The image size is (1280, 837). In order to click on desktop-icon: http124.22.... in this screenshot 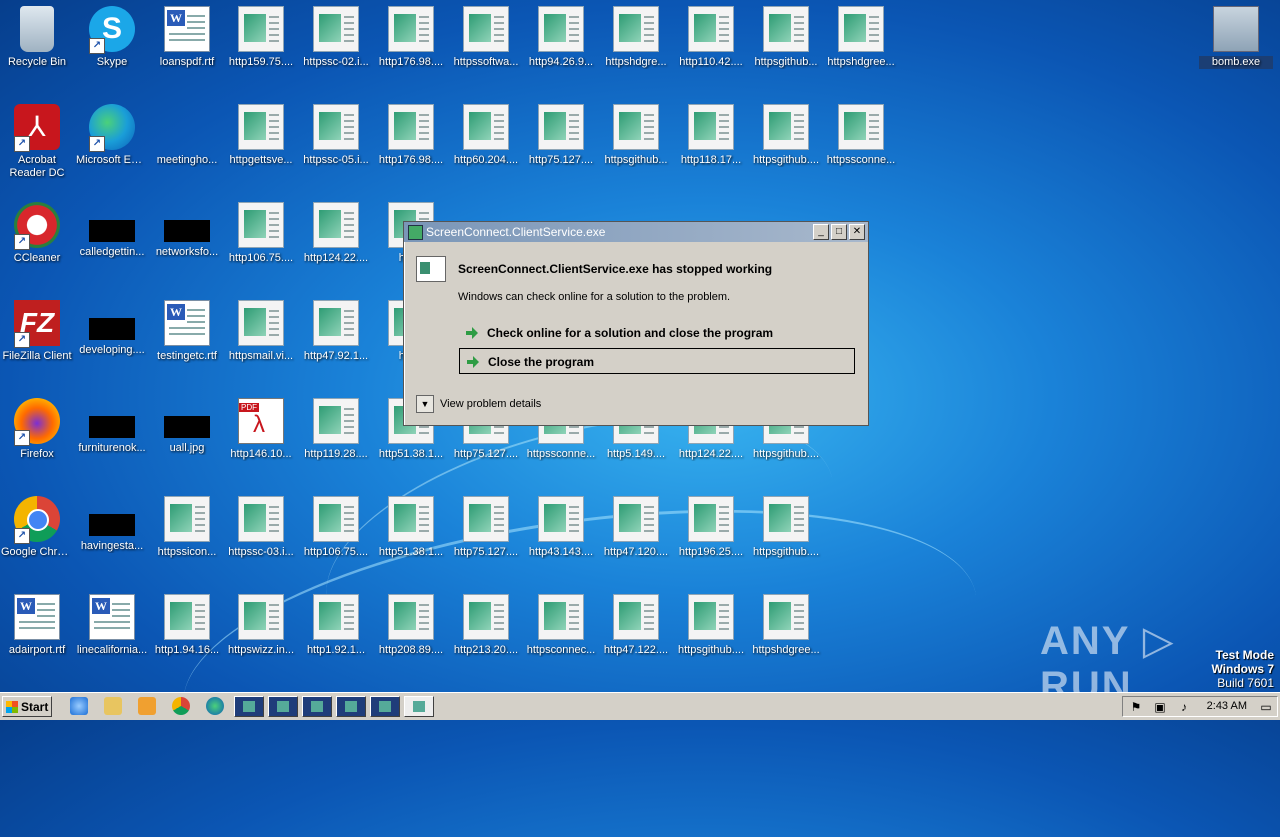, I will do `click(336, 241)`.